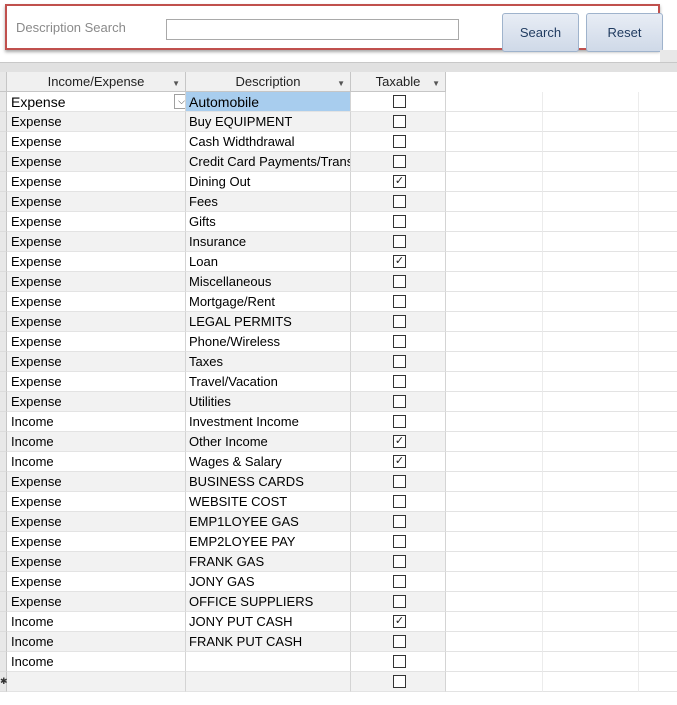 The width and height of the screenshot is (677, 705). What do you see at coordinates (268, 202) in the screenshot?
I see `cell-description: Fees` at bounding box center [268, 202].